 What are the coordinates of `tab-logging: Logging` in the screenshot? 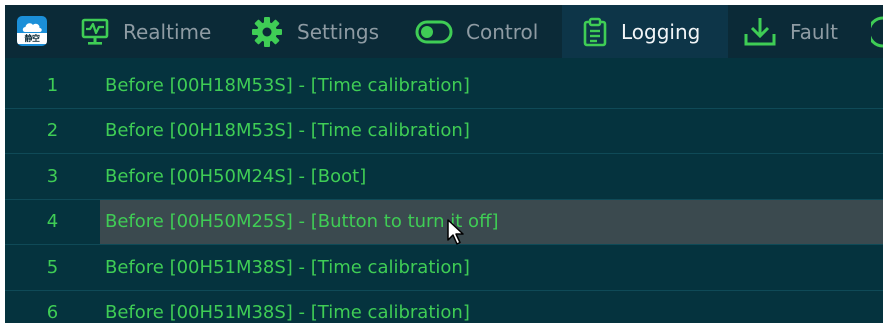 It's located at (645, 31).